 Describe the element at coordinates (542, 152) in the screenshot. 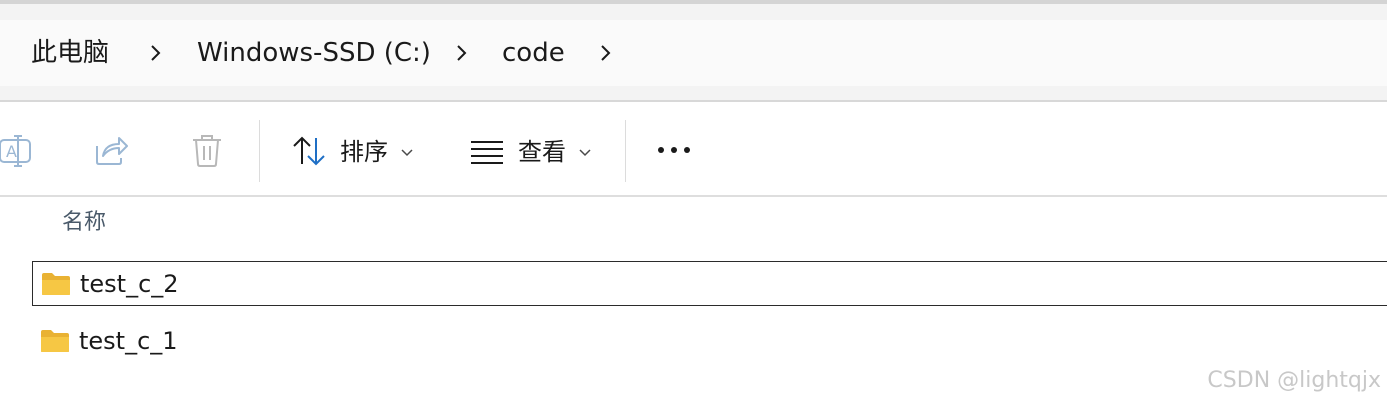

I see `view-button-label: 查看` at that location.